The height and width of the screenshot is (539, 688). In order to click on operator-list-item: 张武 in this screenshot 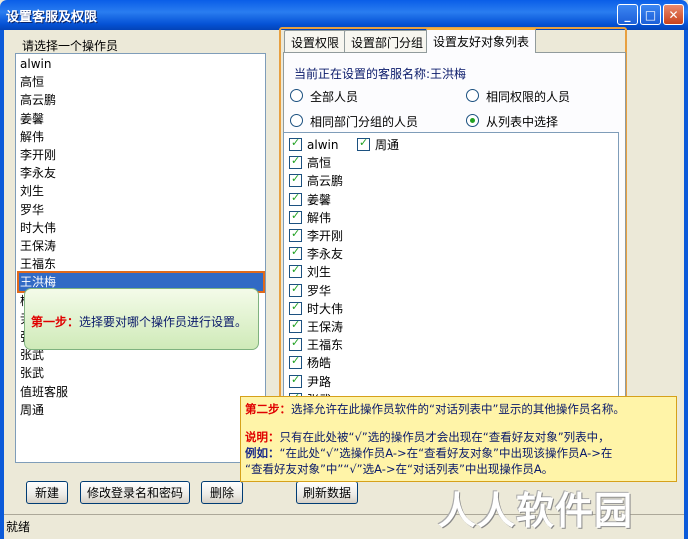, I will do `click(141, 373)`.